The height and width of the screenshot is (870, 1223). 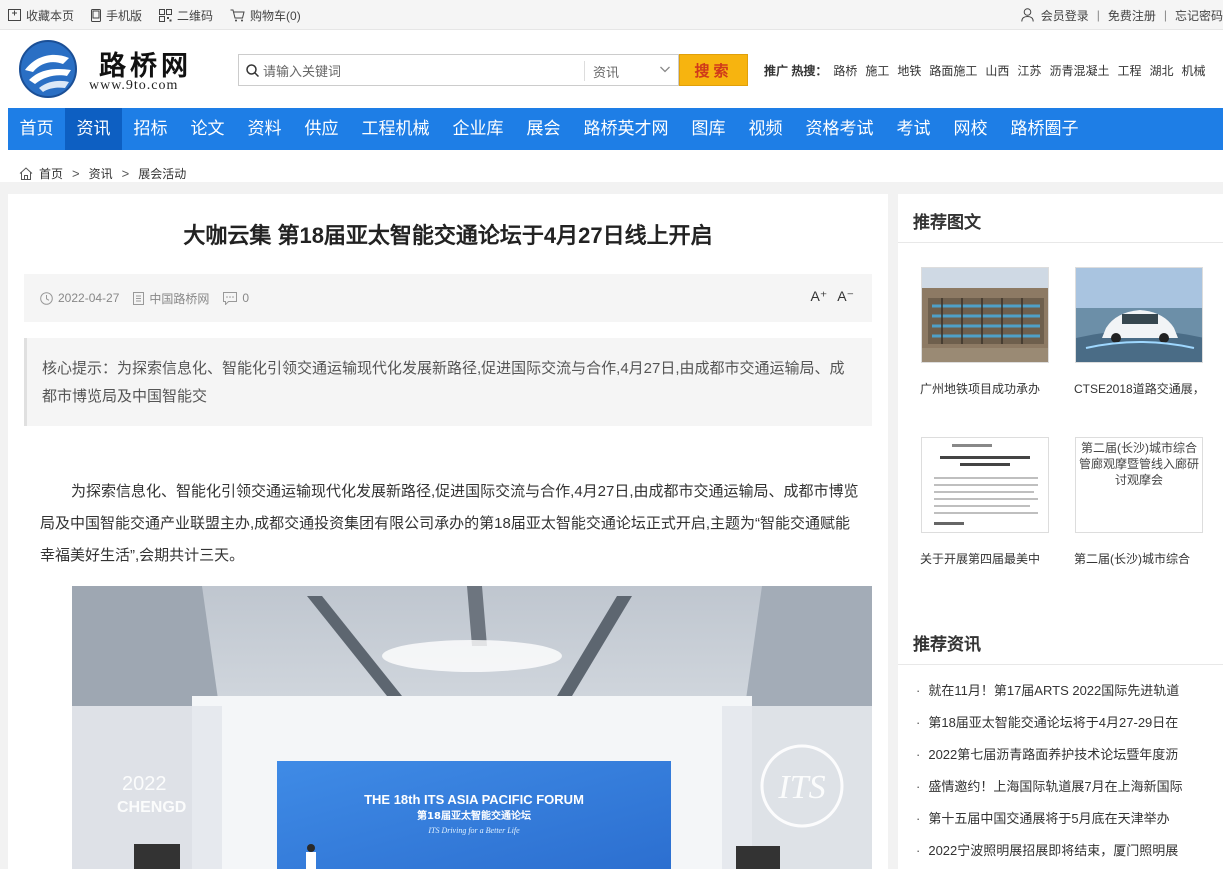 What do you see at coordinates (413, 71) in the screenshot?
I see `search-input` at bounding box center [413, 71].